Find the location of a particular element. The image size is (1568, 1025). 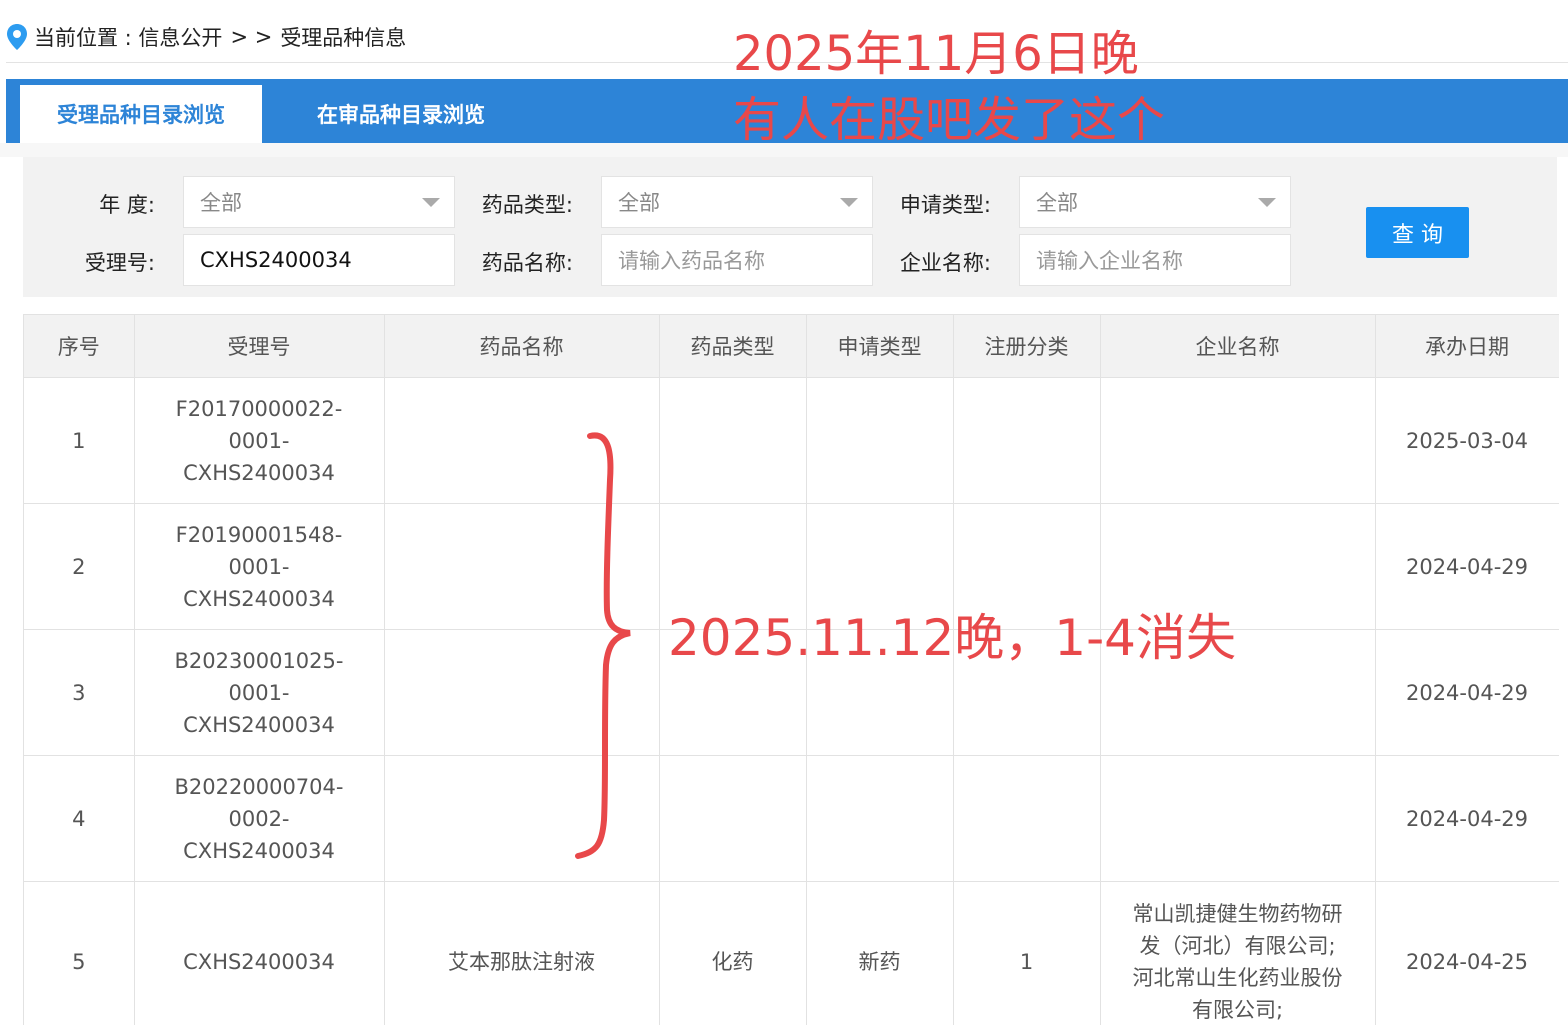

cell-date: 2024-04-25 is located at coordinates (1467, 953).